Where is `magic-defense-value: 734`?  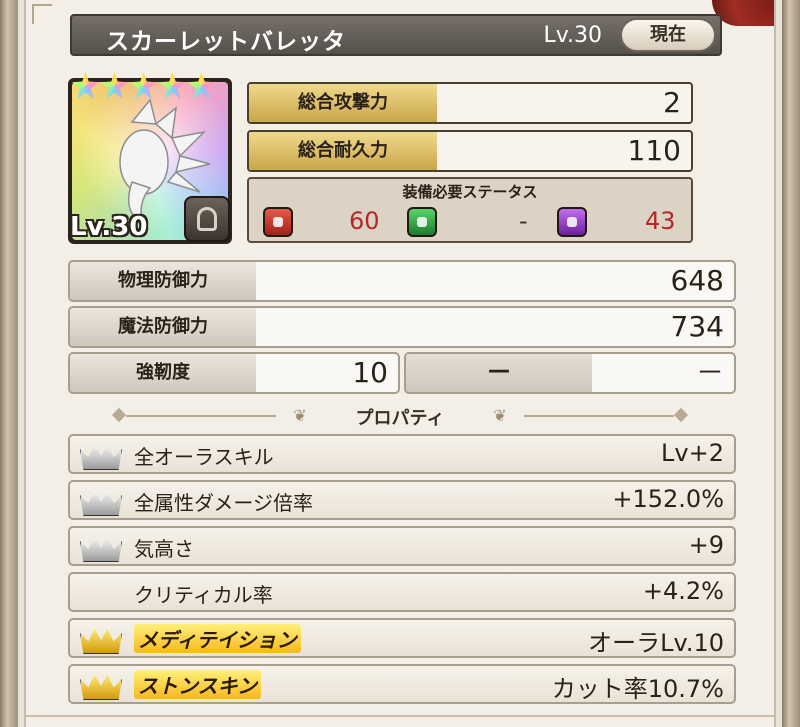
magic-defense-value: 734 is located at coordinates (697, 326).